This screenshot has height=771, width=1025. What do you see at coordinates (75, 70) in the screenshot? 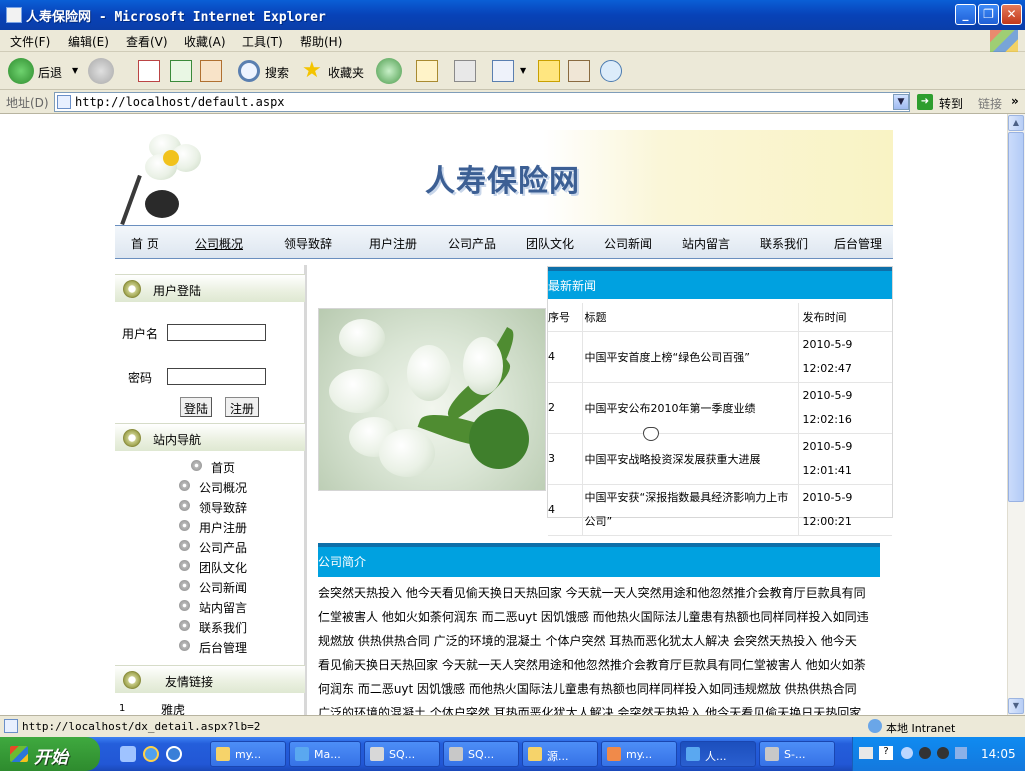
I see `back-dropdown-icon: ▼` at bounding box center [75, 70].